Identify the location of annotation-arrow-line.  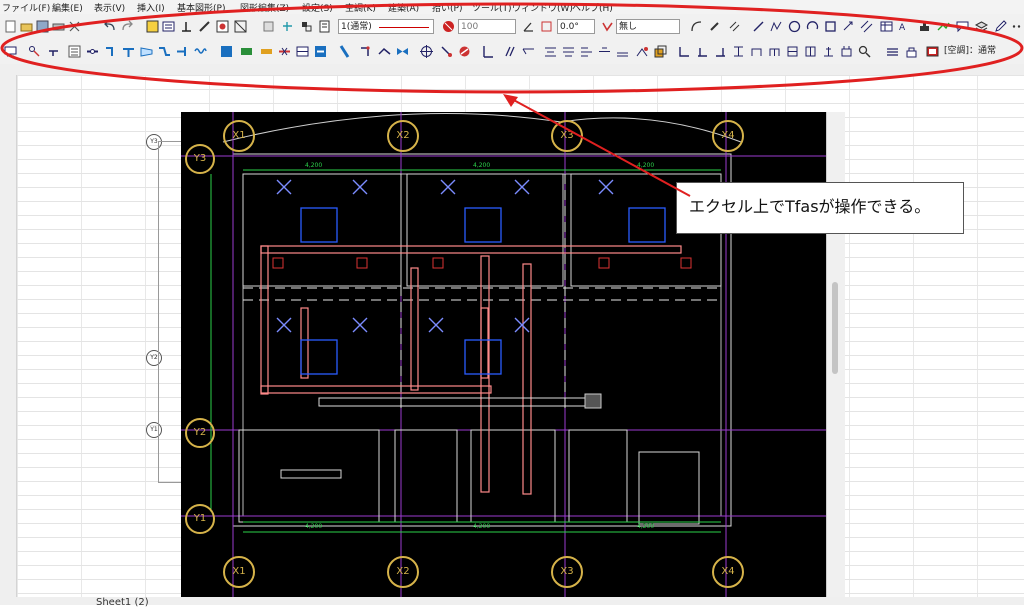
(600, 147).